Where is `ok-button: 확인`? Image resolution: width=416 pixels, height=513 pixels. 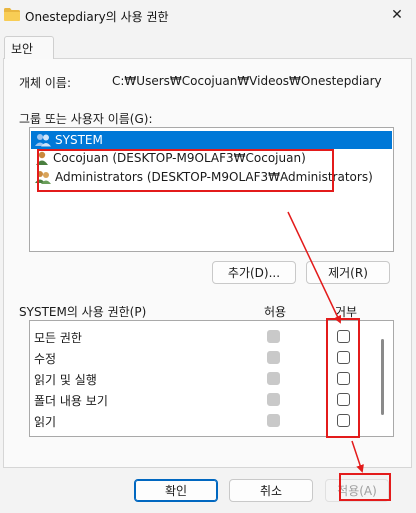 ok-button: 확인 is located at coordinates (176, 490).